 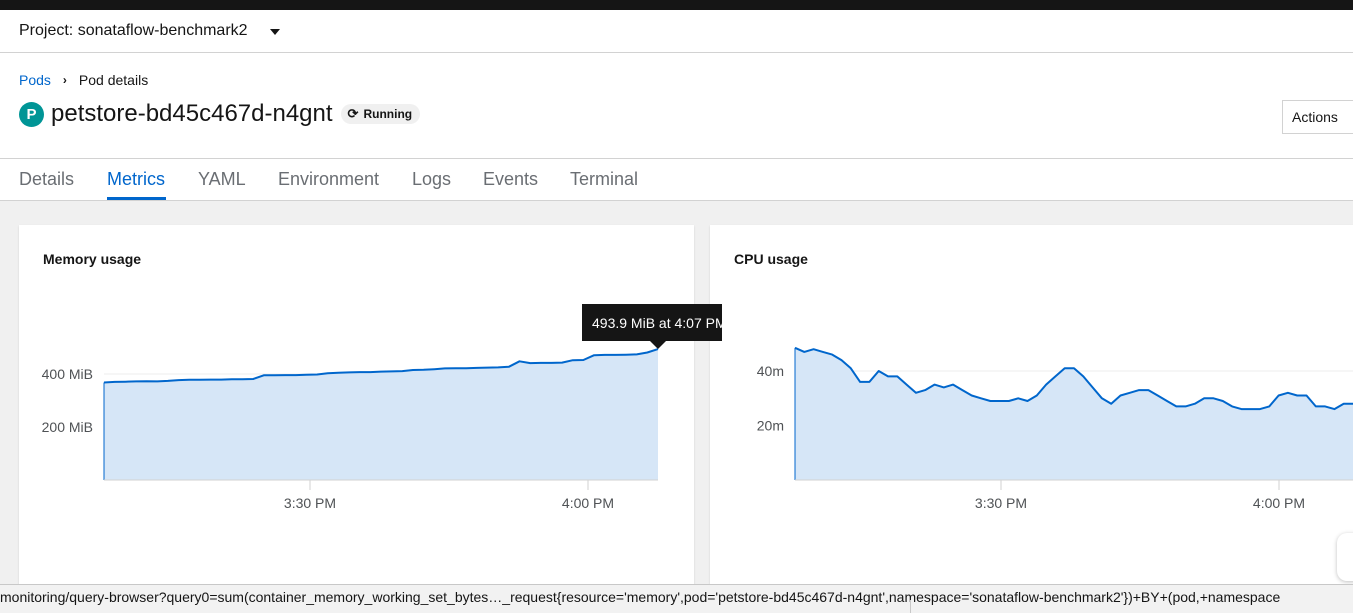 What do you see at coordinates (658, 345) in the screenshot?
I see `tooltip-arrow` at bounding box center [658, 345].